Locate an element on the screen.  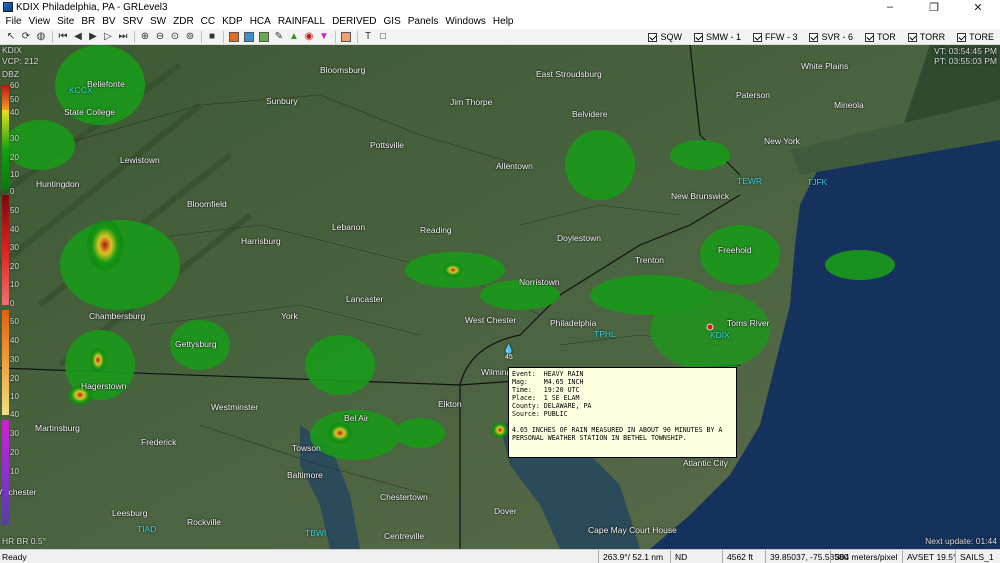
legend-tick: 20 is located at coordinates (14, 452).